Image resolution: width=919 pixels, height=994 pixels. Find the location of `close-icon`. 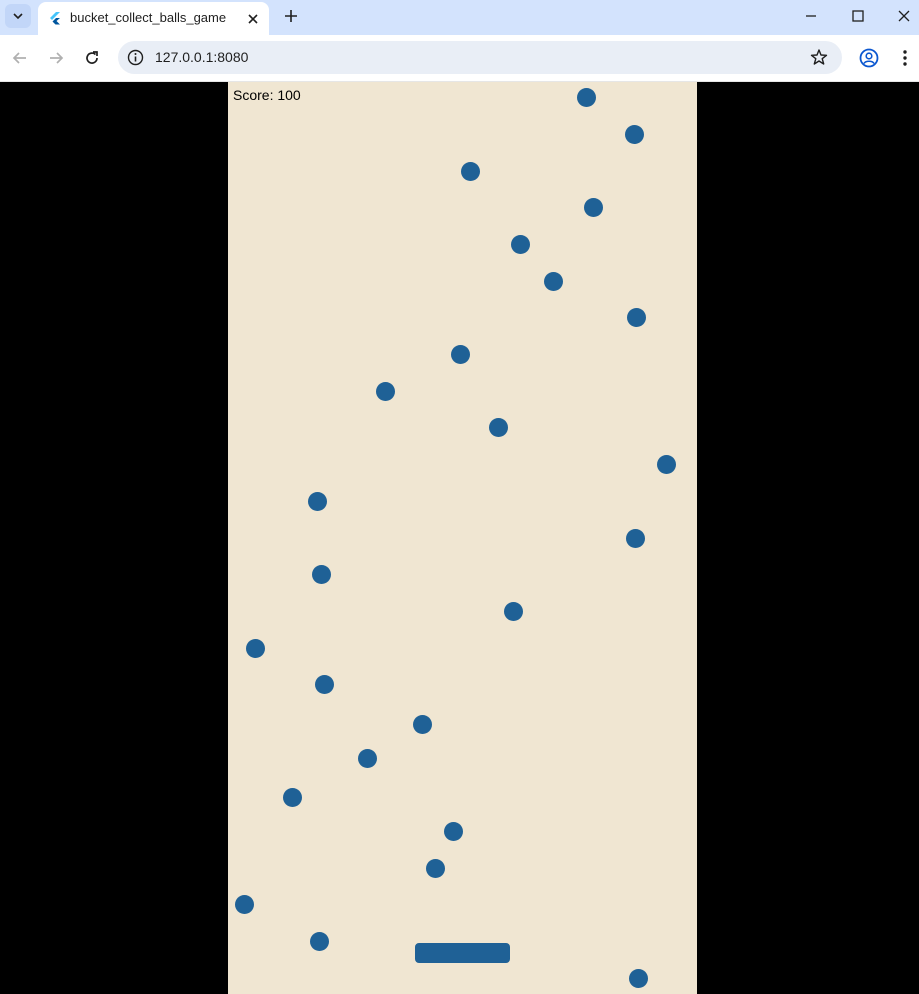

close-icon is located at coordinates (253, 19).